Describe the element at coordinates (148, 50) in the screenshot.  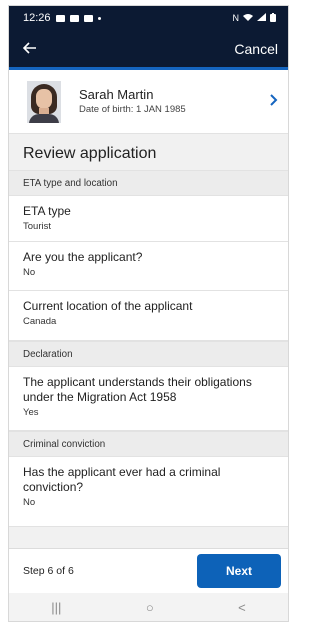
I see `top-app-bar: Cancel` at that location.